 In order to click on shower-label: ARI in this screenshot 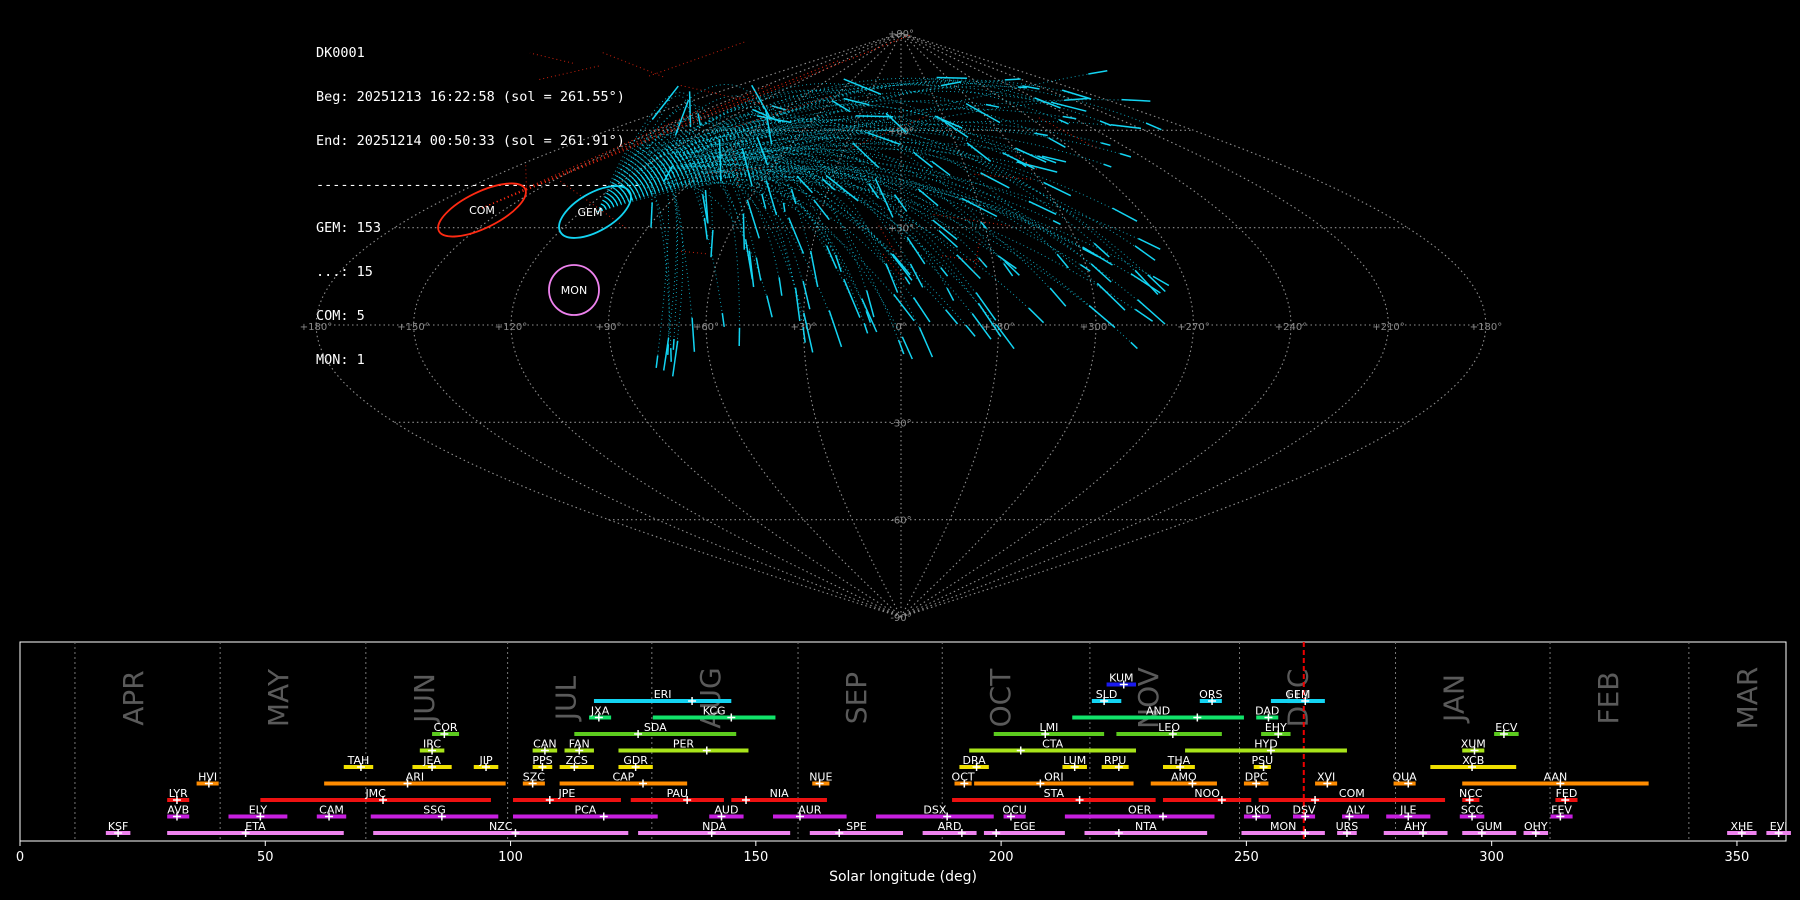, I will do `click(415, 777)`.